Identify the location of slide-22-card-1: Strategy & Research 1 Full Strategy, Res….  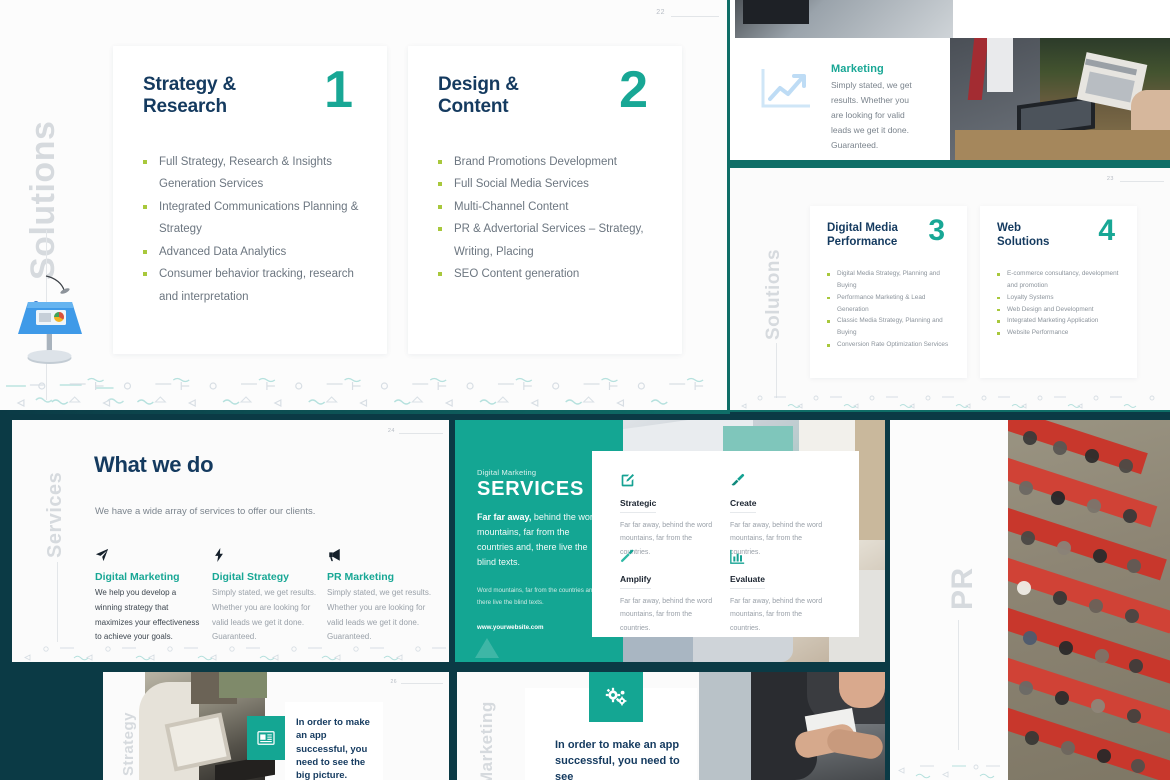
(250, 200).